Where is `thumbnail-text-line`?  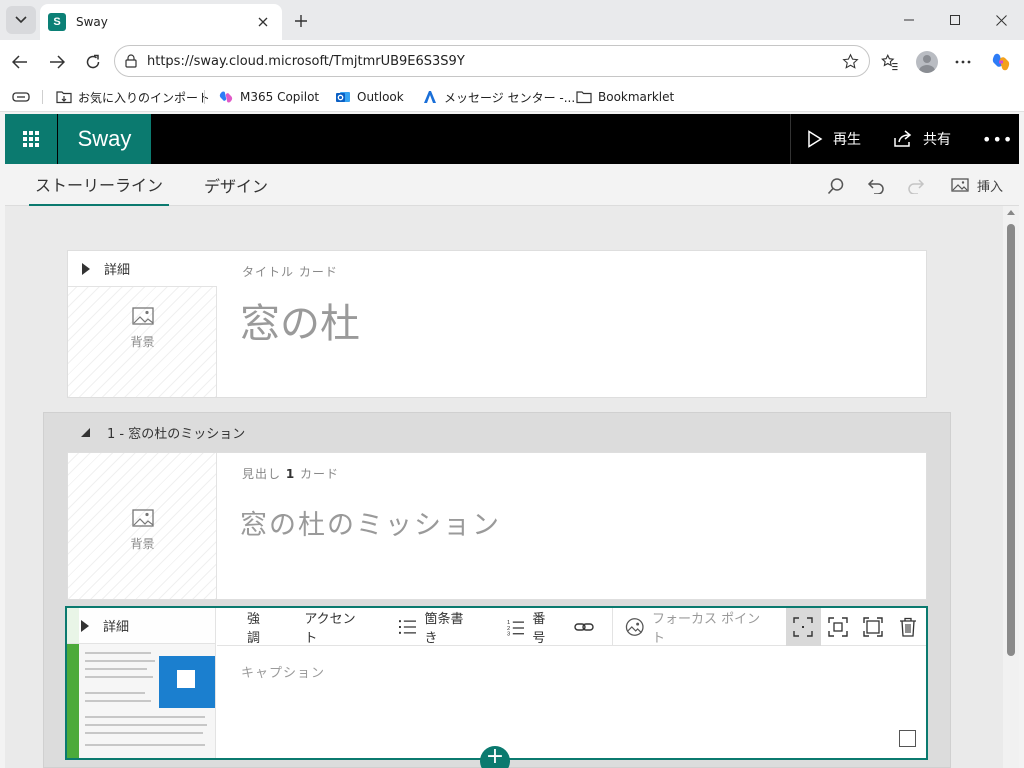
thumbnail-text-line is located at coordinates (144, 733).